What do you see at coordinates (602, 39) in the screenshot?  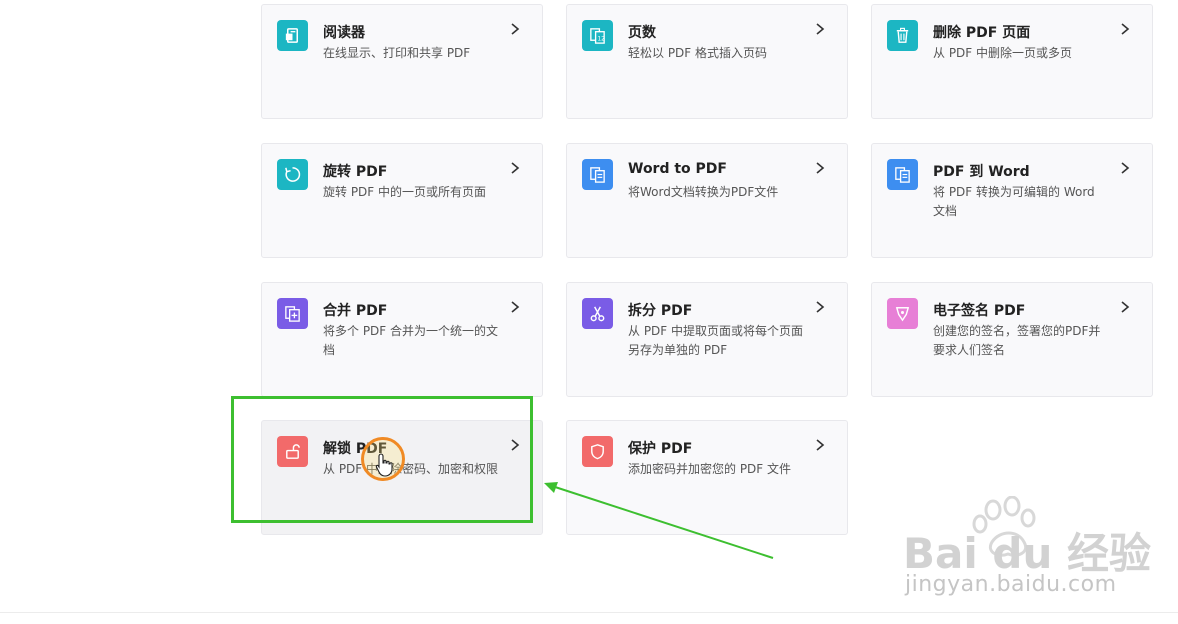 I see `svg-text: 12` at bounding box center [602, 39].